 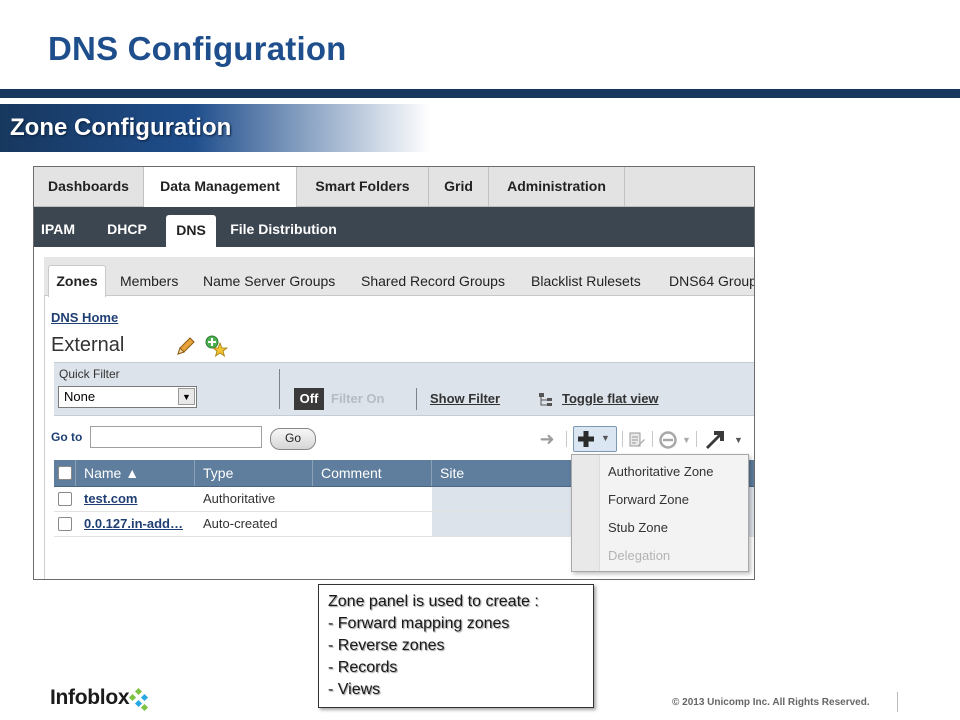 I want to click on slide-title: DNS Configuration, so click(x=197, y=48).